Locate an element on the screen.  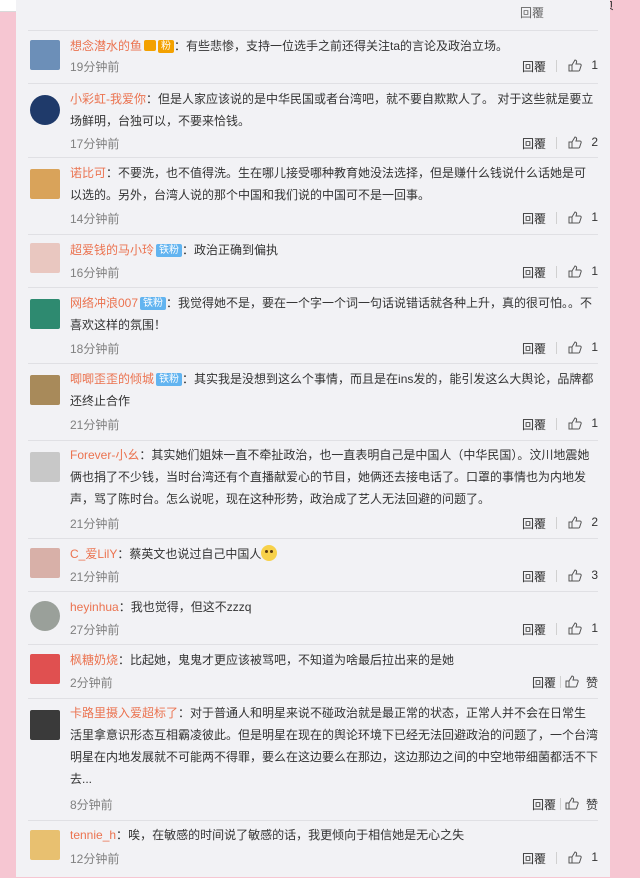
fan-badge: 铁粉 is located at coordinates (169, 379).